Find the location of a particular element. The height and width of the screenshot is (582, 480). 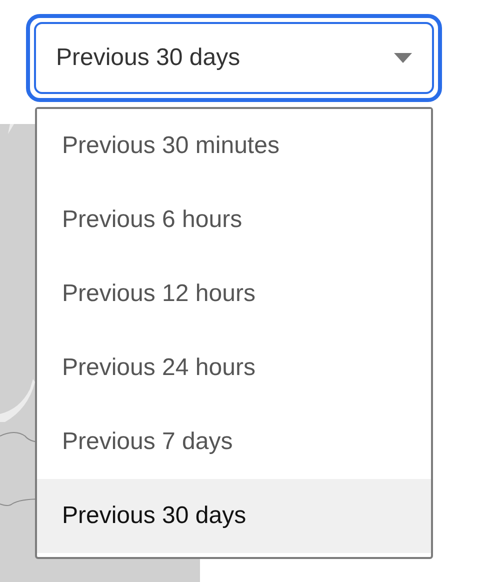

dropdown-option: Previous 30 days is located at coordinates (234, 516).